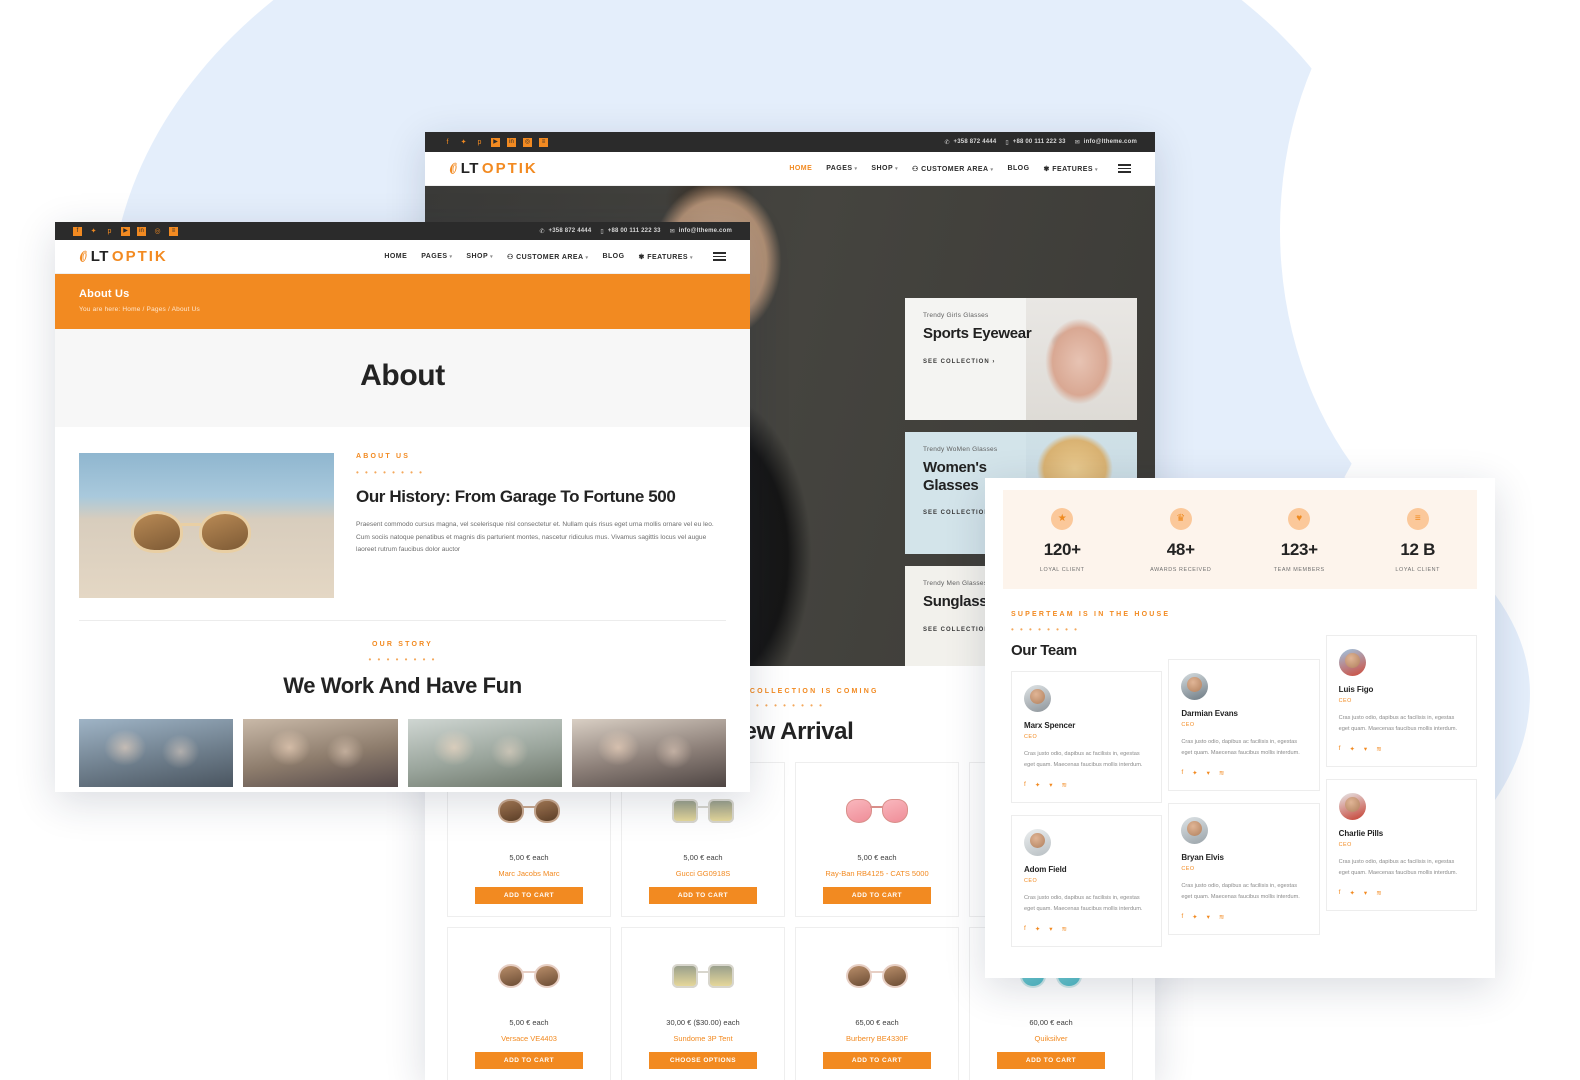 This screenshot has height=1080, width=1580. What do you see at coordinates (703, 1060) in the screenshot?
I see `choose-options-button: CHOOSE OPTIONS` at bounding box center [703, 1060].